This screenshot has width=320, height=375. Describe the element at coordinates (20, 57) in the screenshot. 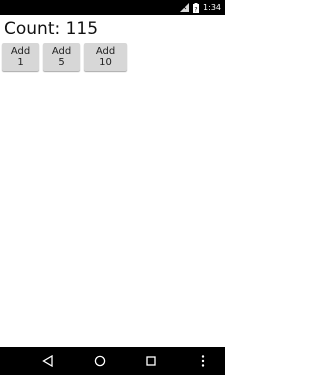

I see `add-1-button: Add 1` at that location.